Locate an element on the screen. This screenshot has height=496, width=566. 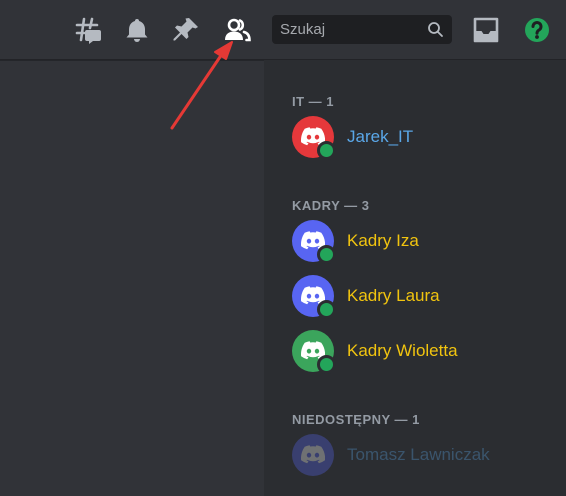
help-icon is located at coordinates (537, 30).